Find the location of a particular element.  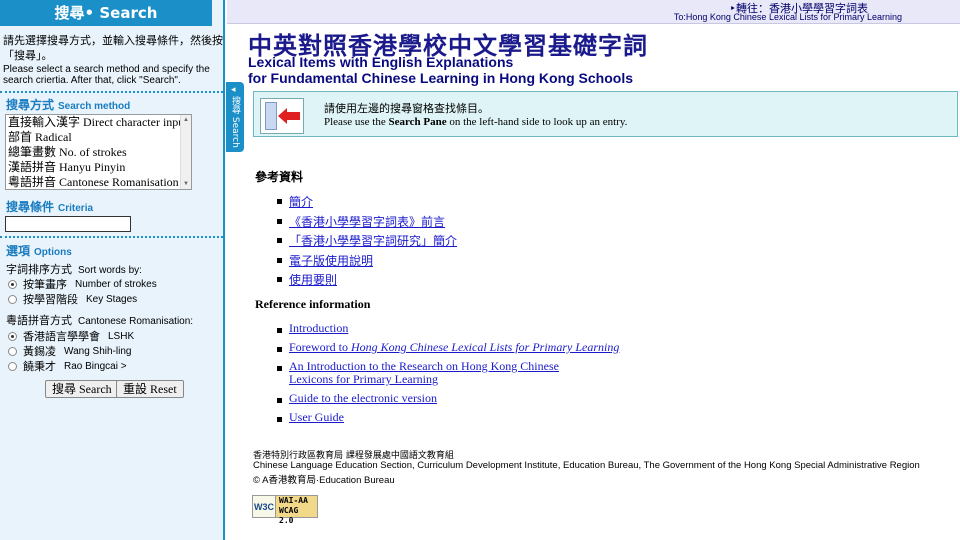

link-introduction-zh: 簡介 is located at coordinates (301, 202).